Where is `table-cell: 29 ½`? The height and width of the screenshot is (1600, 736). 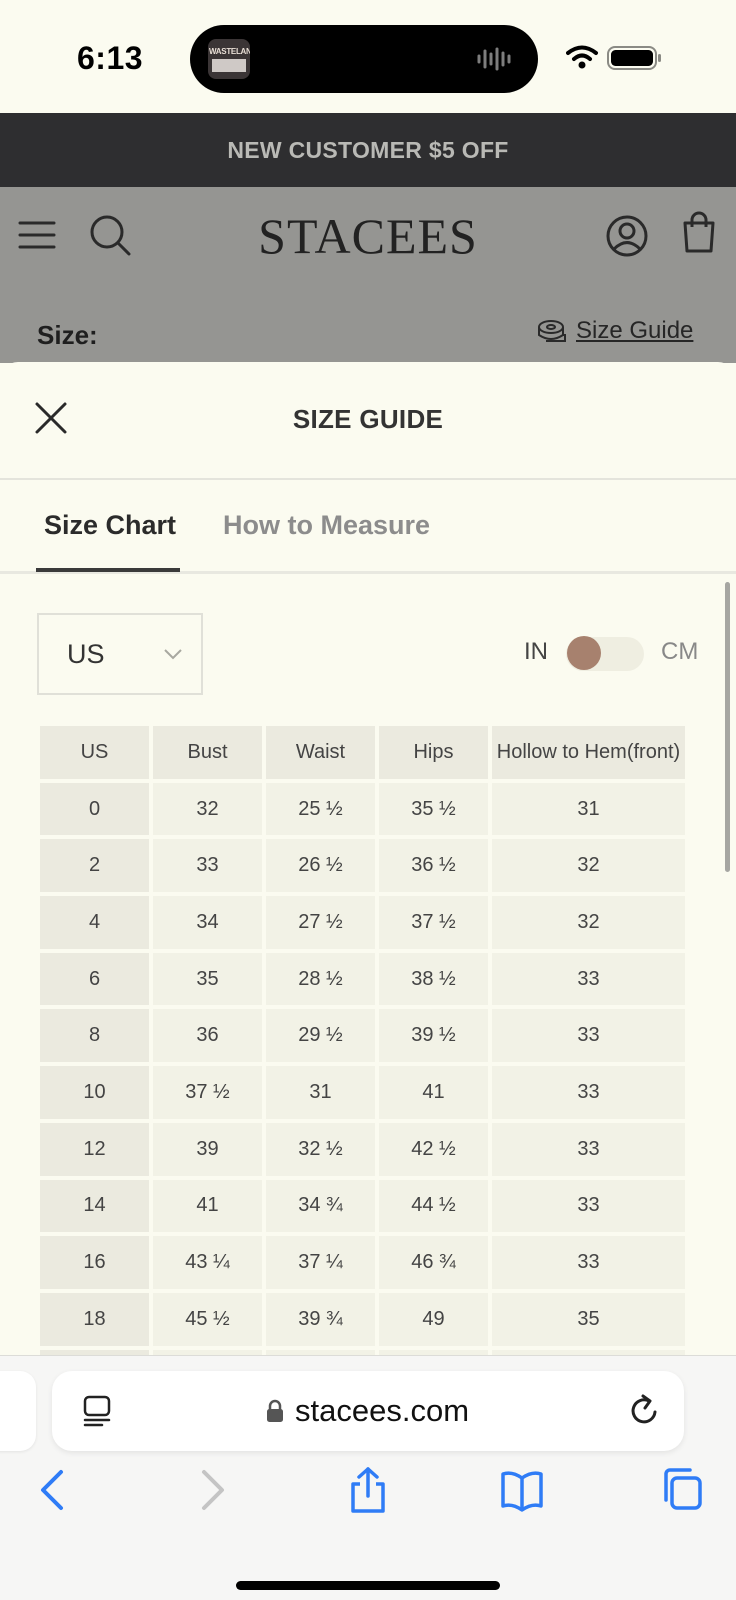 table-cell: 29 ½ is located at coordinates (320, 1036).